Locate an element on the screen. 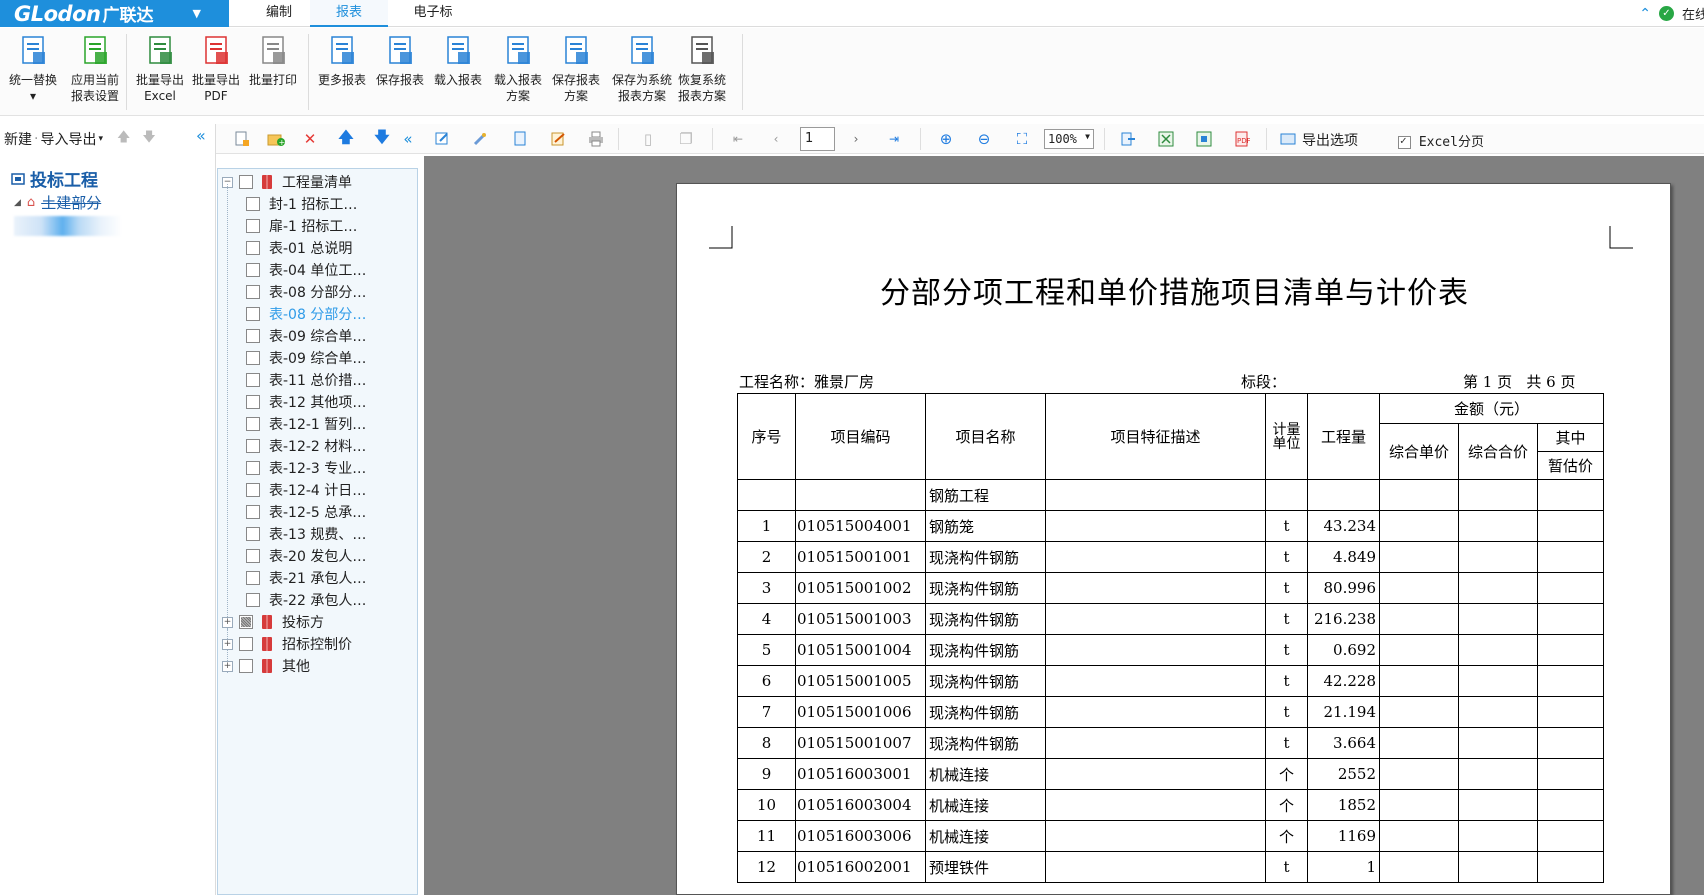 This screenshot has height=895, width=1704. app-menu-button: GLodon 广联达 ▼ is located at coordinates (114, 13).